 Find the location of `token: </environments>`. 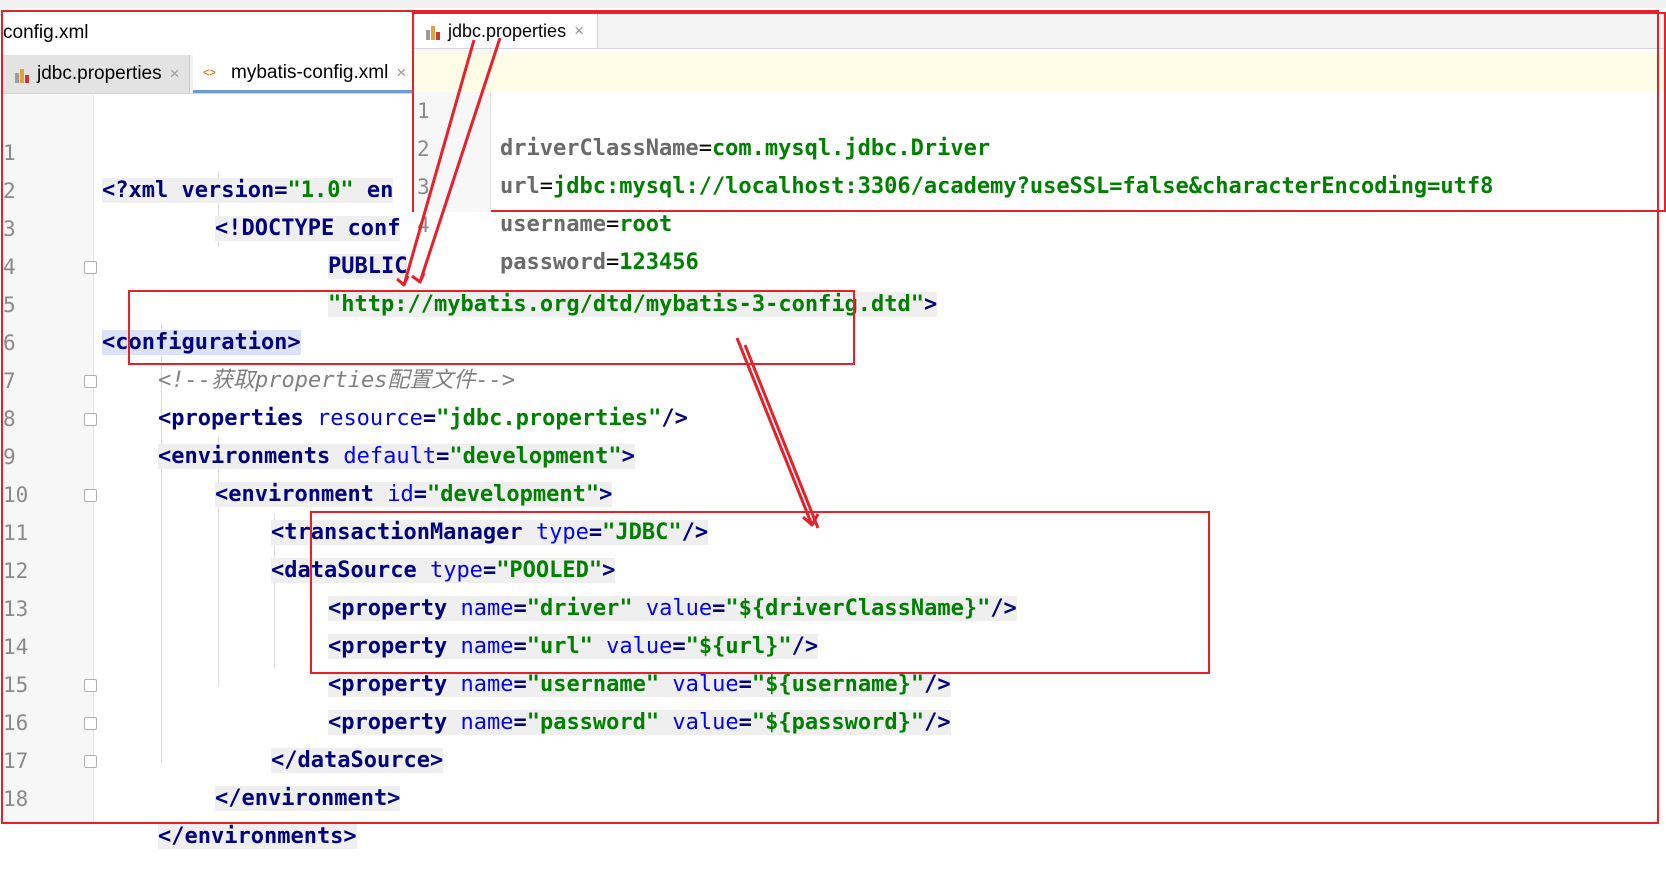

token: </environments> is located at coordinates (257, 836).